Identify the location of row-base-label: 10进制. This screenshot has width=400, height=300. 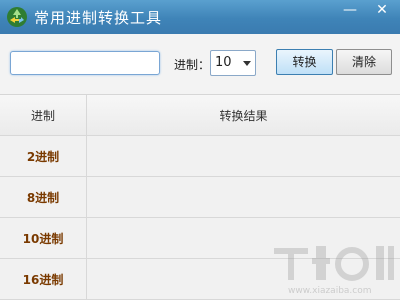
(43, 238).